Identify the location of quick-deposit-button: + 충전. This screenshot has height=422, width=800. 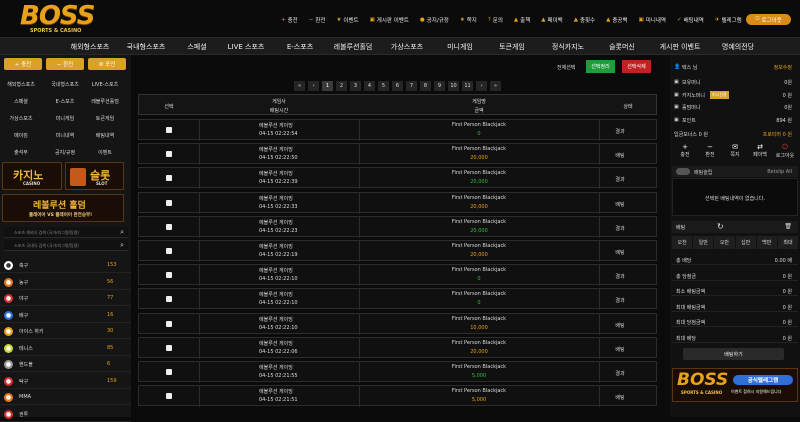
(685, 152).